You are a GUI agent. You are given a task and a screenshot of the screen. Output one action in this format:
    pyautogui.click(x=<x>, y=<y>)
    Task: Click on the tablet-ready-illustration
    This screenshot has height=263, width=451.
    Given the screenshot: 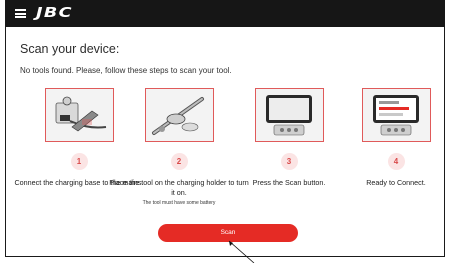 What is the action you would take?
    pyautogui.click(x=396, y=115)
    